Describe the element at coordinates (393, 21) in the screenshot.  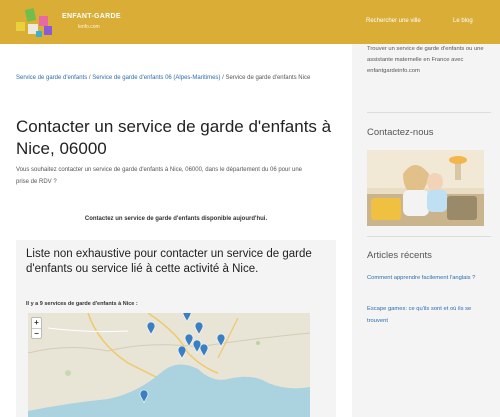
I see `nav-search-city: Rechercher une ville` at that location.